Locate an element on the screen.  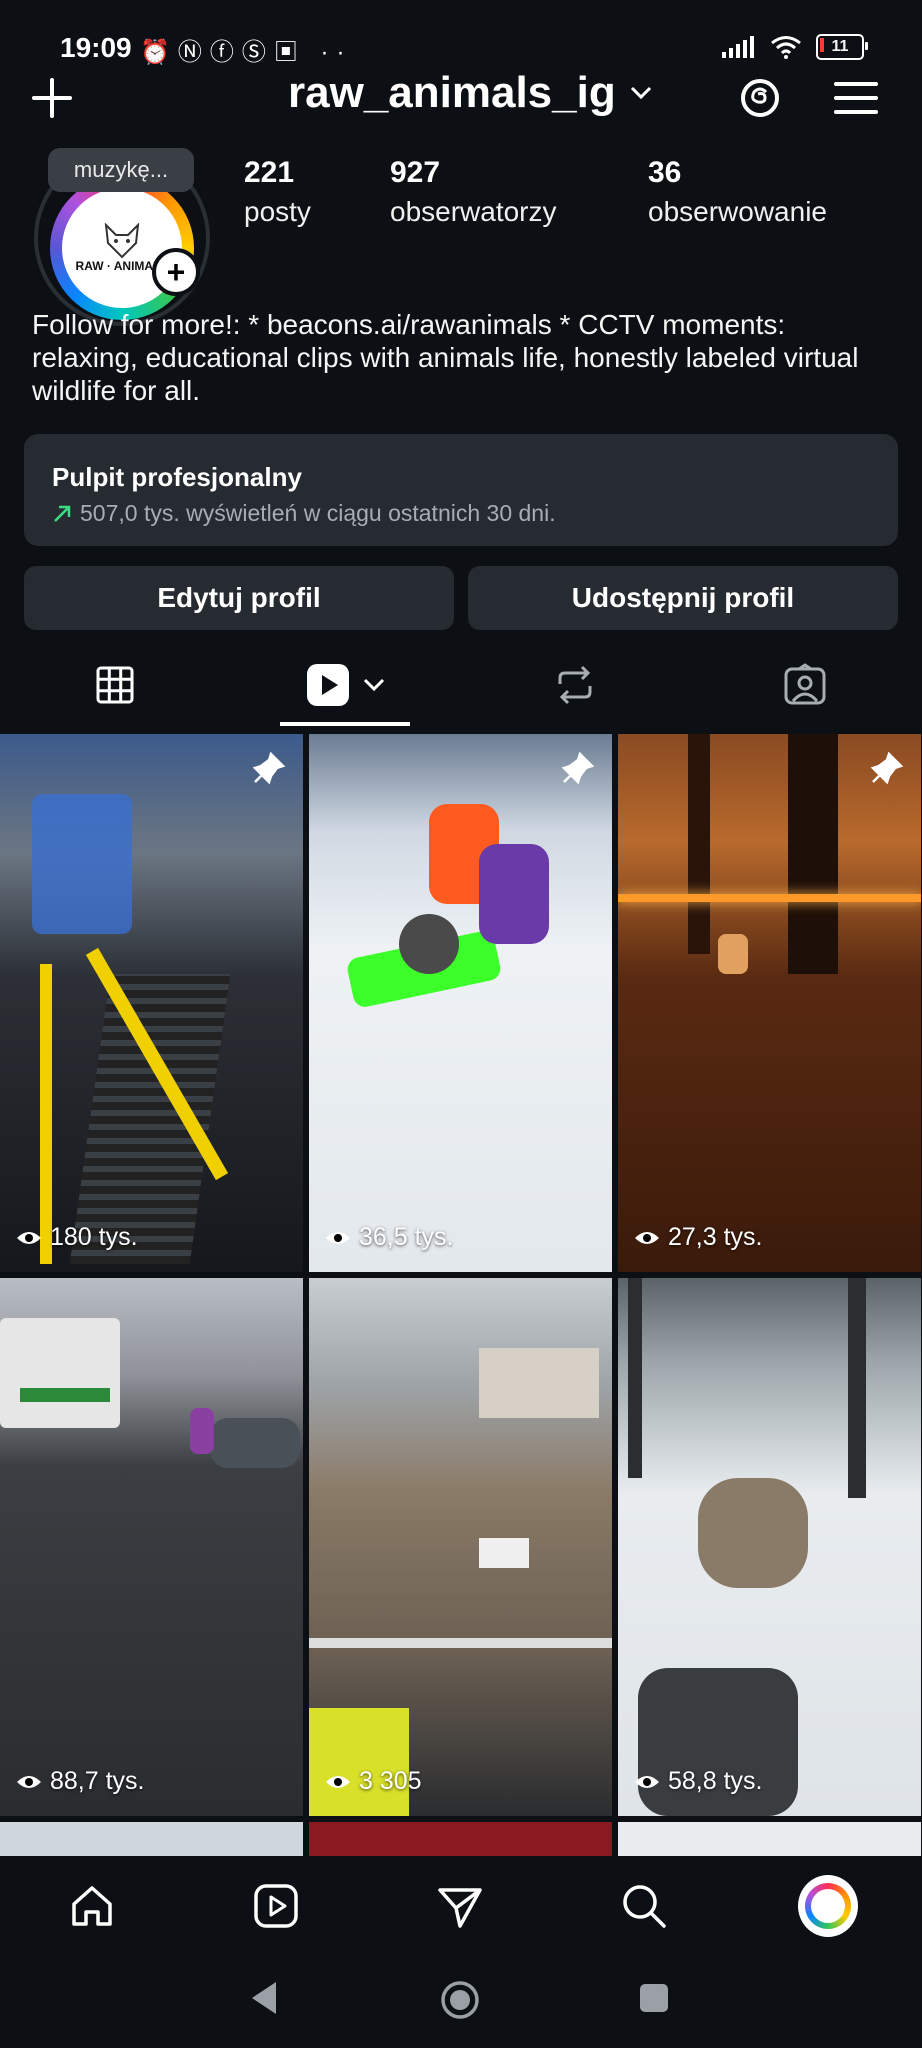
view-count: 27,3 tys. is located at coordinates (698, 1237).